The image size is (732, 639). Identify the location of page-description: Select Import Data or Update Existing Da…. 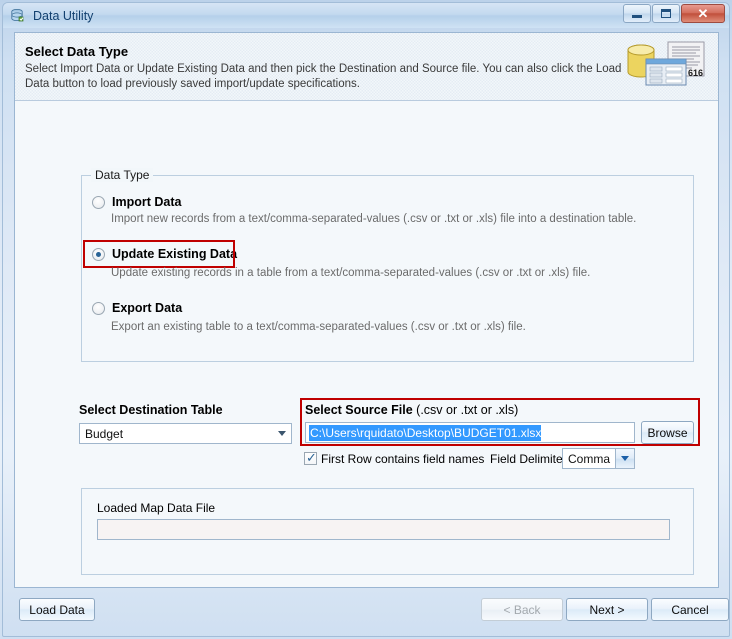
(323, 76).